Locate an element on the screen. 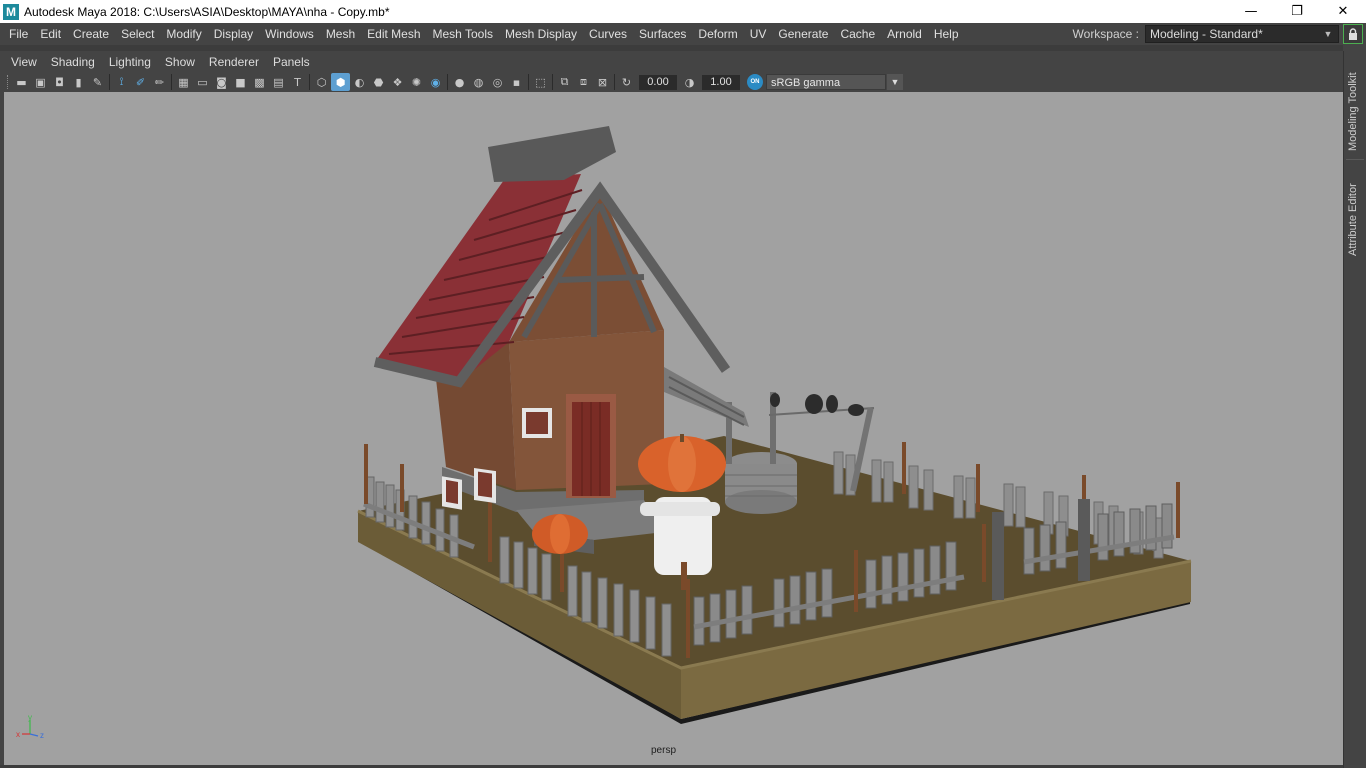 This screenshot has width=1366, height=768. panel-divider is located at coordinates (671, 48).